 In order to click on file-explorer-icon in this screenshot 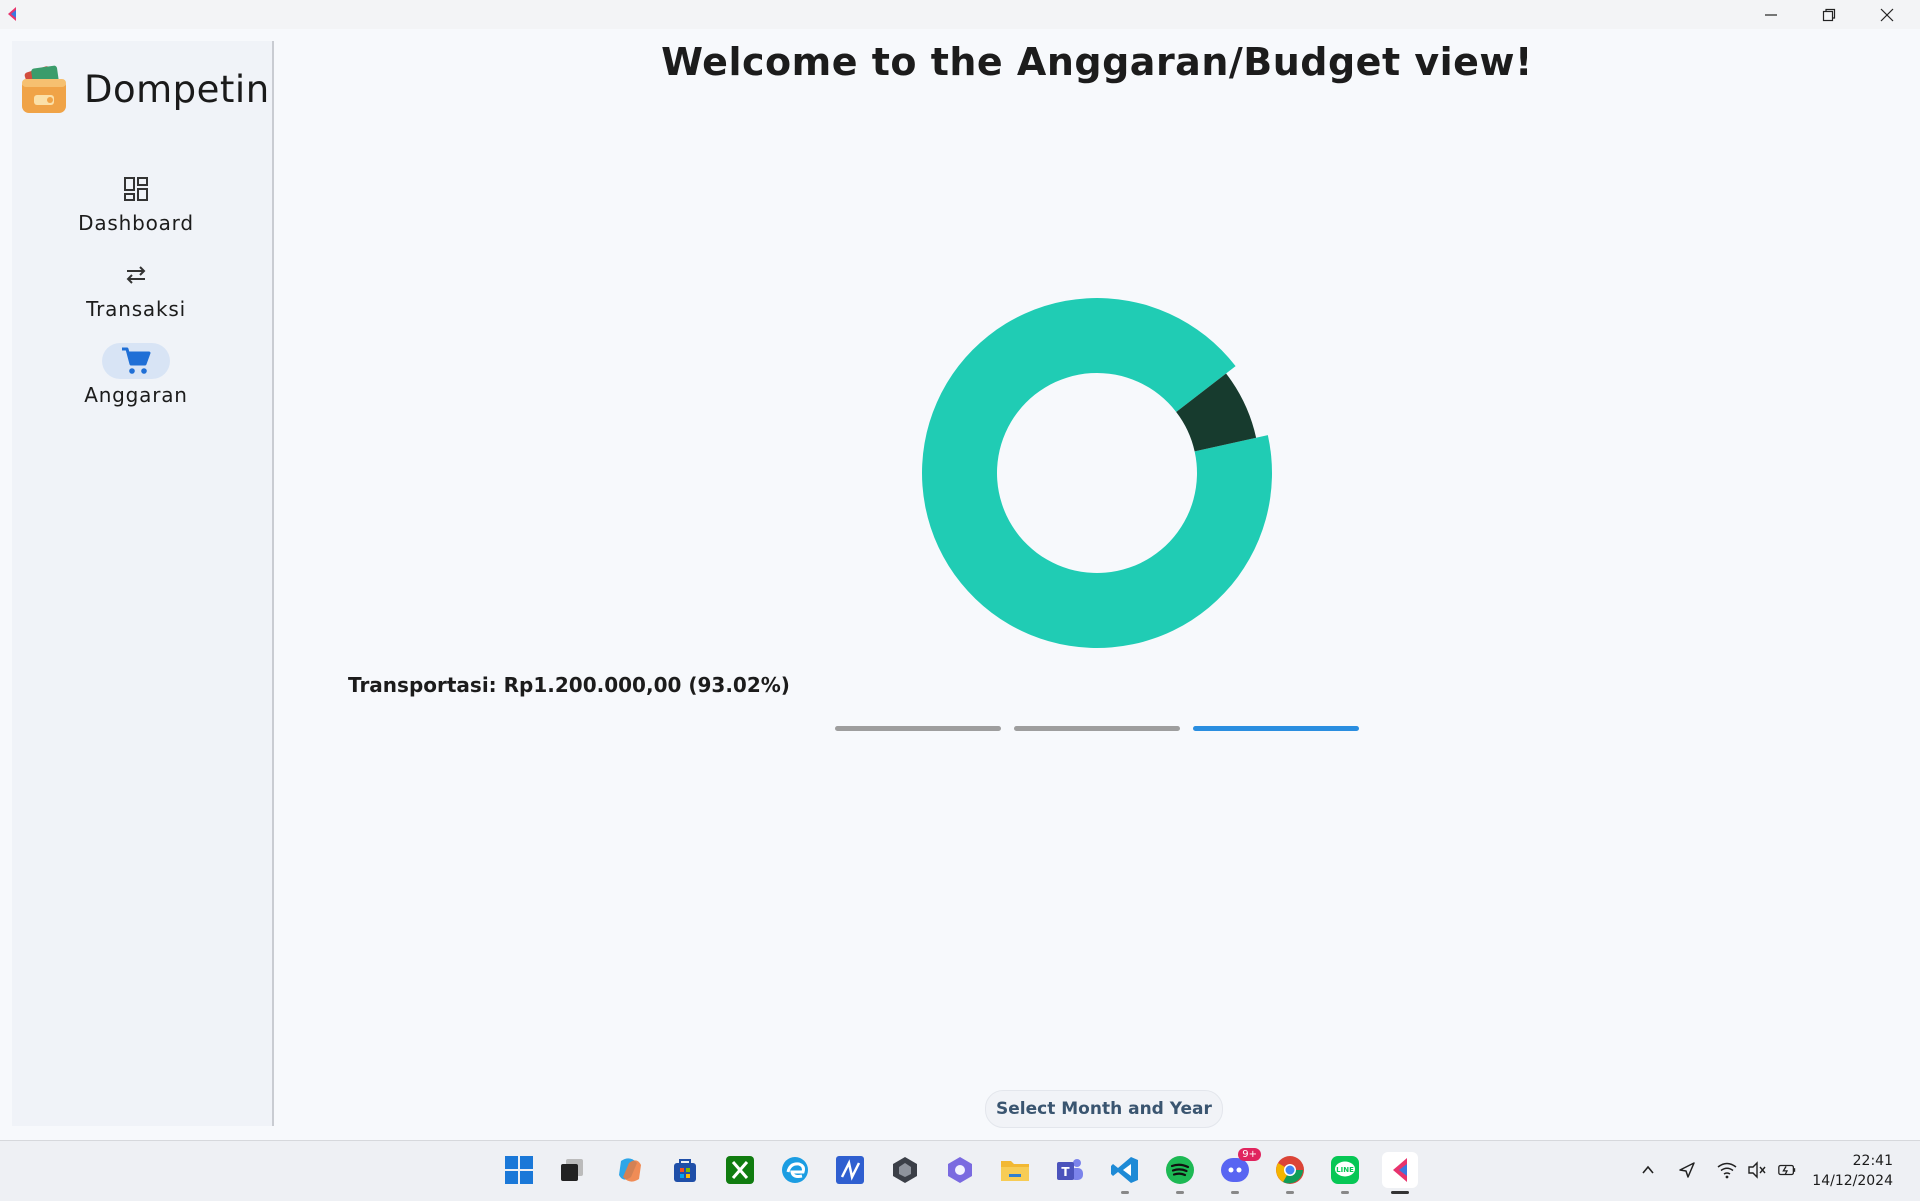, I will do `click(1015, 1170)`.